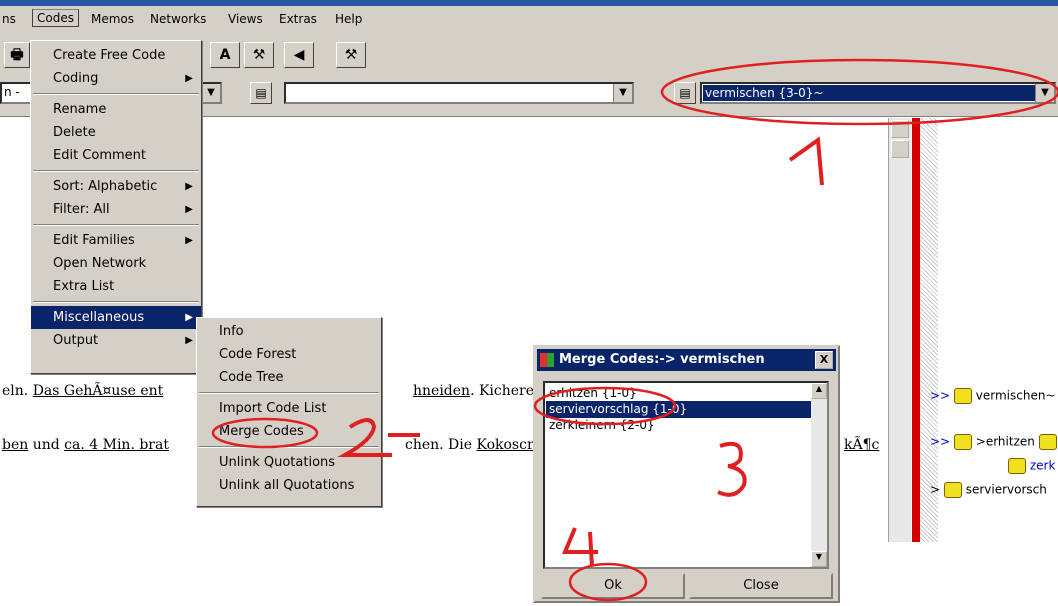 This screenshot has width=1058, height=606. Describe the element at coordinates (289, 431) in the screenshot. I see `menu-item-merge-codes: Merge Codes` at that location.